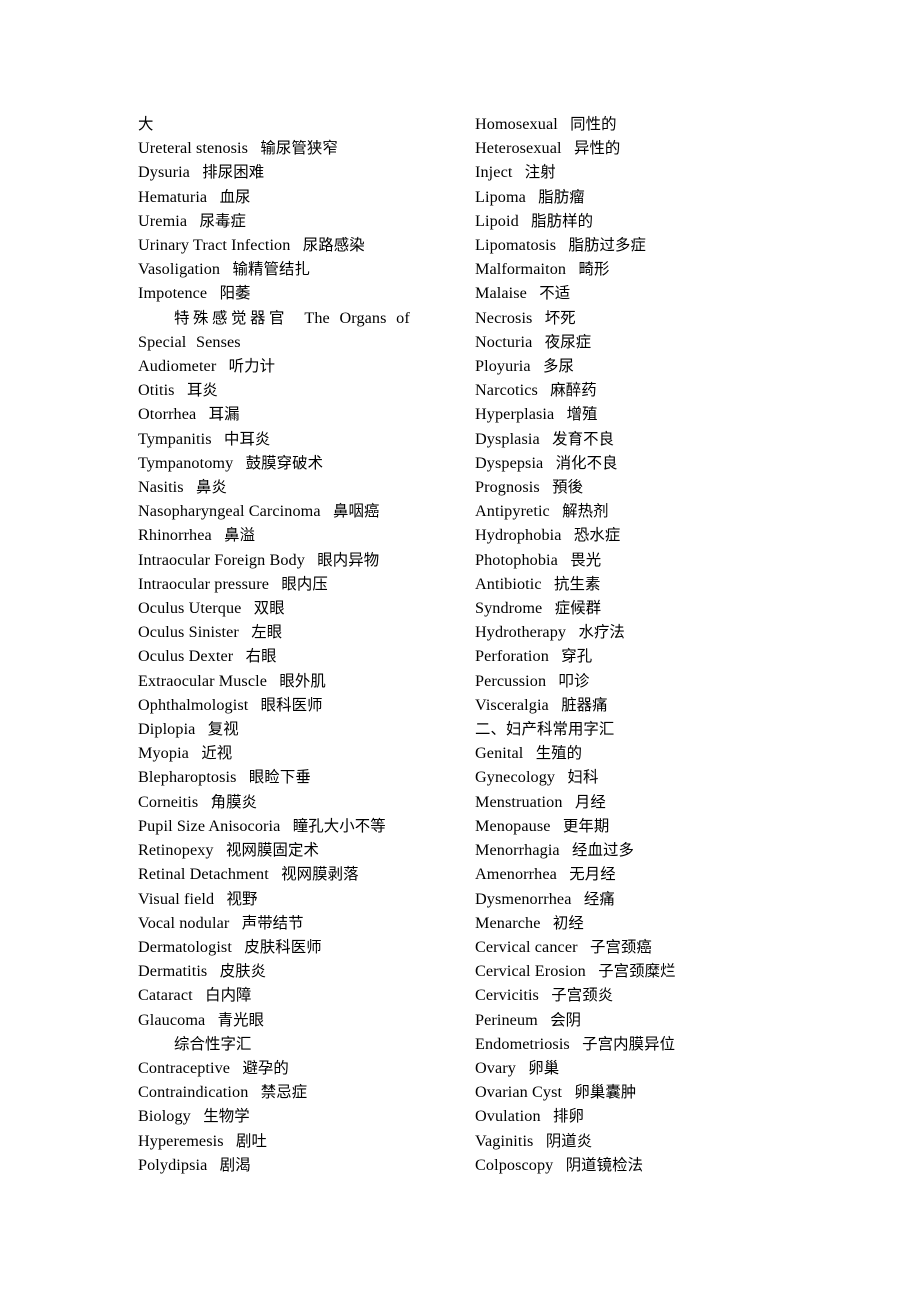 Image resolution: width=920 pixels, height=1302 pixels. Describe the element at coordinates (625, 1116) in the screenshot. I see `vocabulary-entry: Ovulation 排卵` at that location.